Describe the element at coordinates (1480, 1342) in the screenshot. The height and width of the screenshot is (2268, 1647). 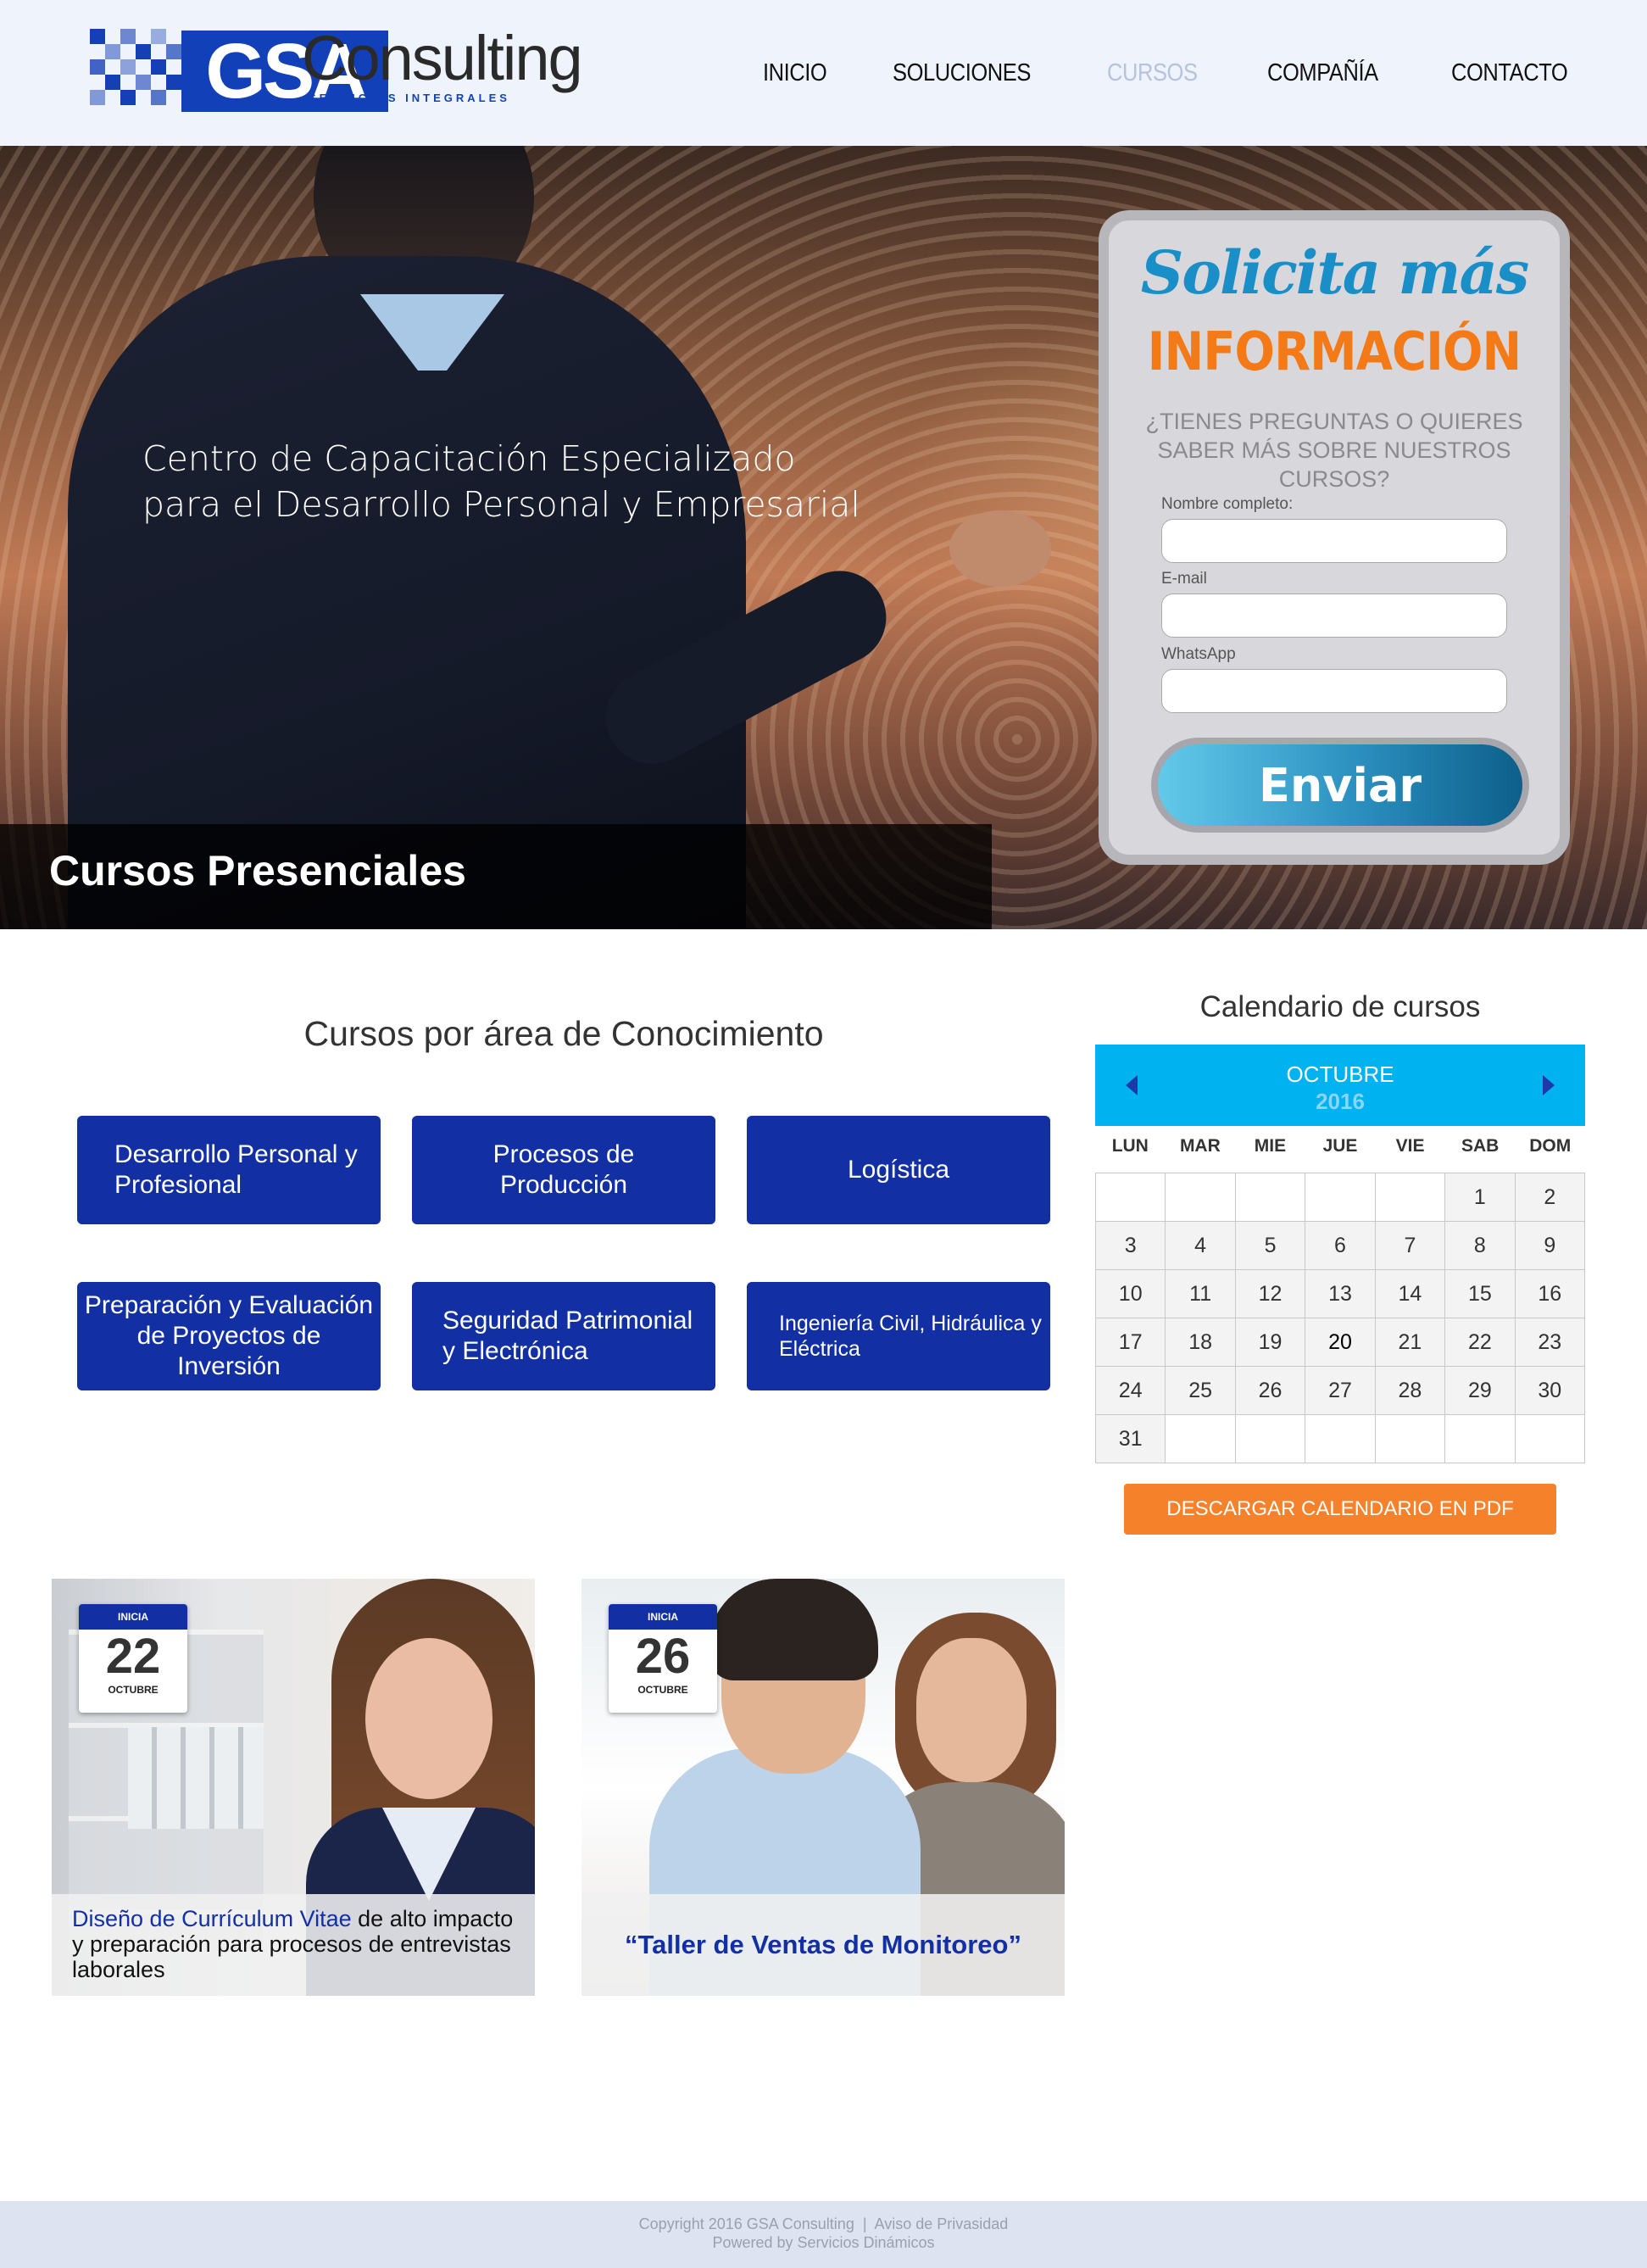
I see `calendar-day: 22` at that location.